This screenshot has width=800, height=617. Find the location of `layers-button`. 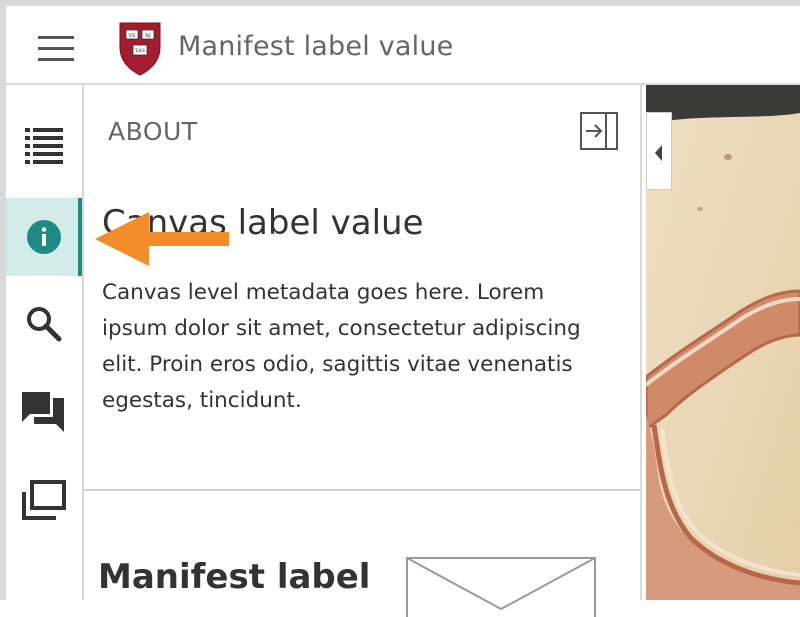

layers-button is located at coordinates (44, 500).